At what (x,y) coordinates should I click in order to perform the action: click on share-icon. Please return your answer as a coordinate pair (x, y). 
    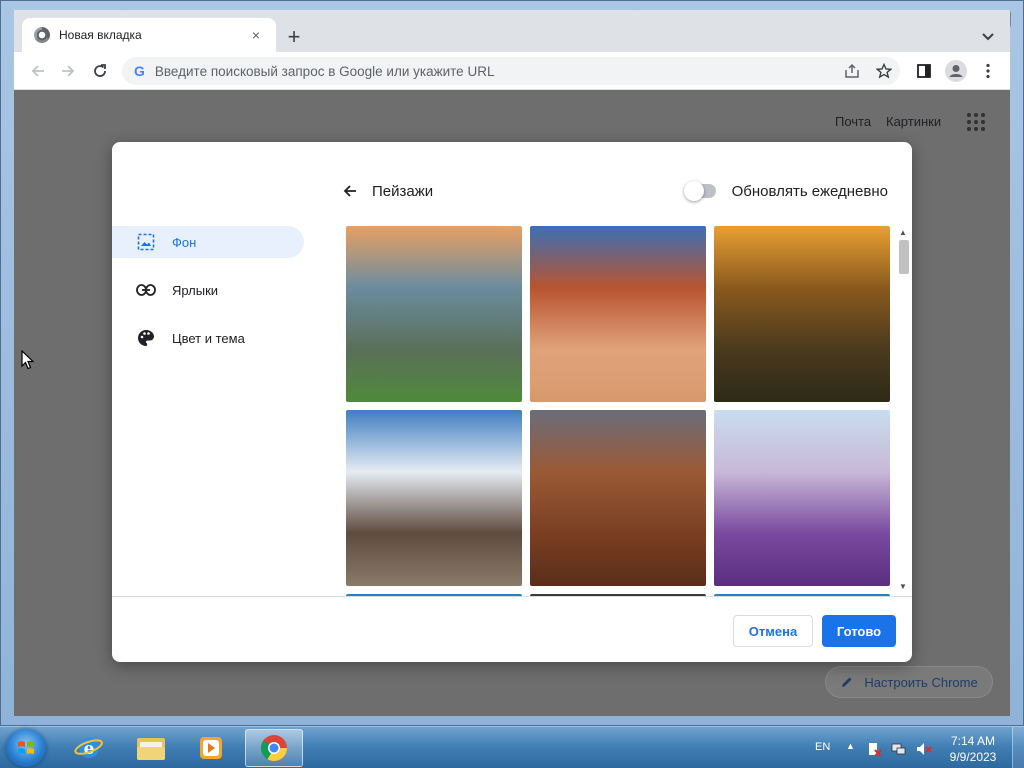
    Looking at the image, I should click on (852, 70).